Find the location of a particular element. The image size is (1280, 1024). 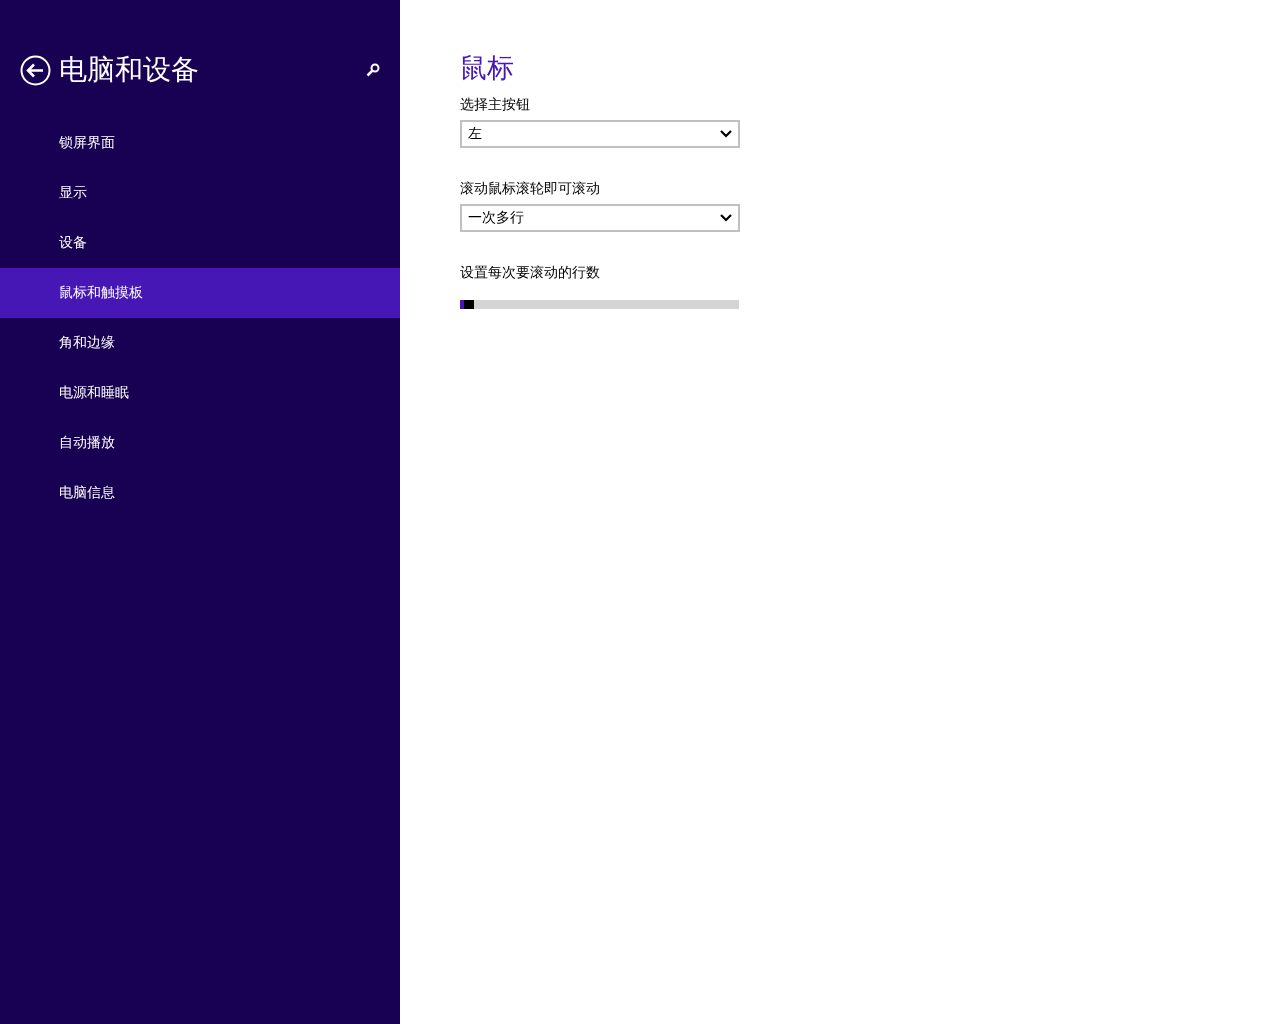

nav-item: 显示 is located at coordinates (200, 193).